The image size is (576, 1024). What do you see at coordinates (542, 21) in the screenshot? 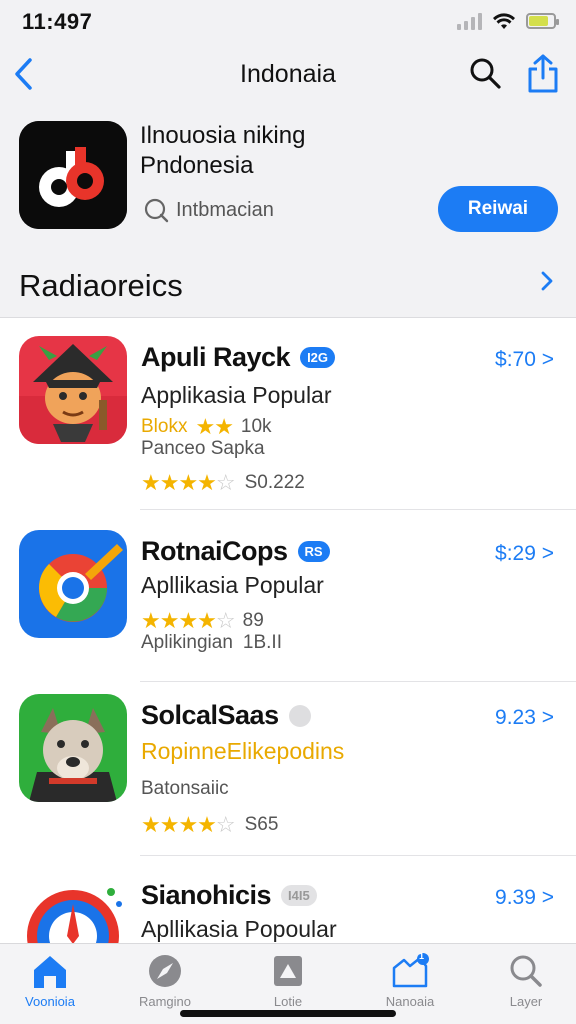
I see `battery-icon` at bounding box center [542, 21].